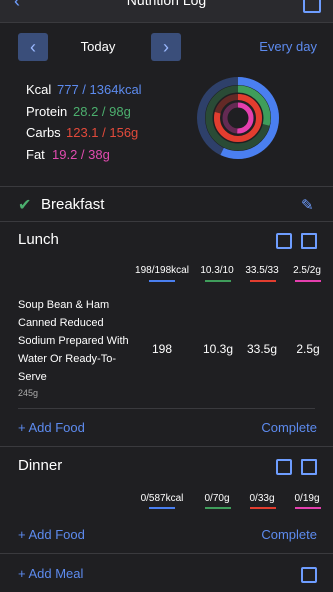 Image resolution: width=333 pixels, height=592 pixels. What do you see at coordinates (289, 534) in the screenshot?
I see `dinner-complete-link: Complete` at bounding box center [289, 534].